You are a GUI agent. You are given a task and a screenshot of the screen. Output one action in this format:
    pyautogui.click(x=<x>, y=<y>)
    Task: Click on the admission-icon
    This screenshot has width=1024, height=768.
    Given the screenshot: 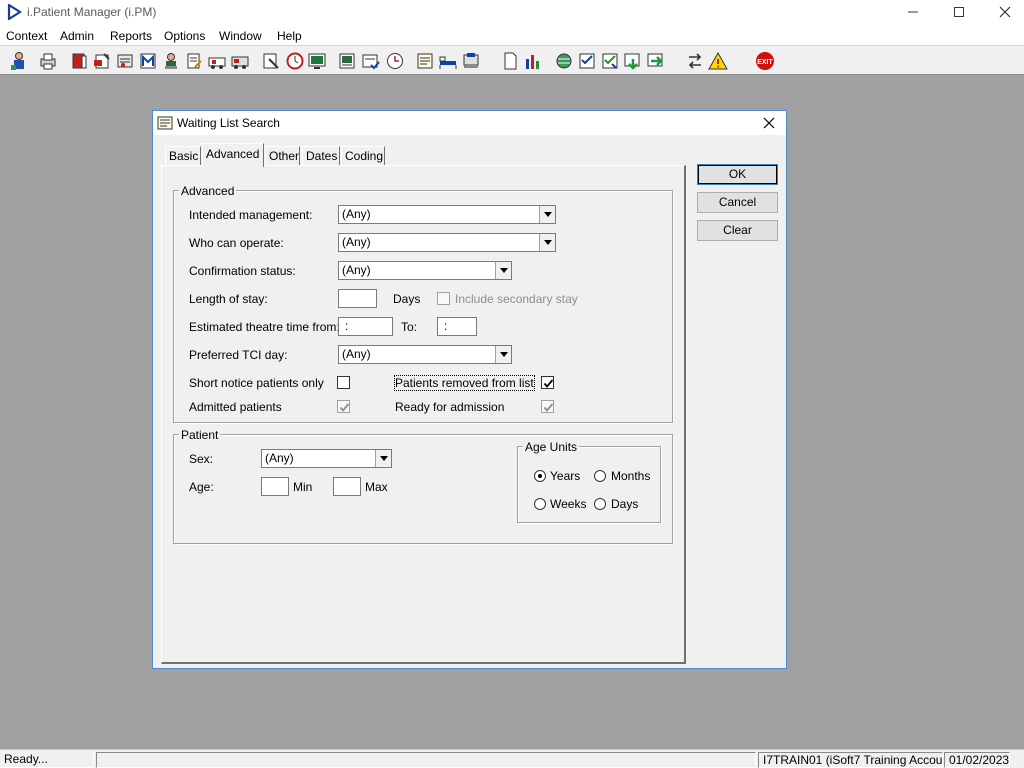 What is the action you would take?
    pyautogui.click(x=471, y=61)
    